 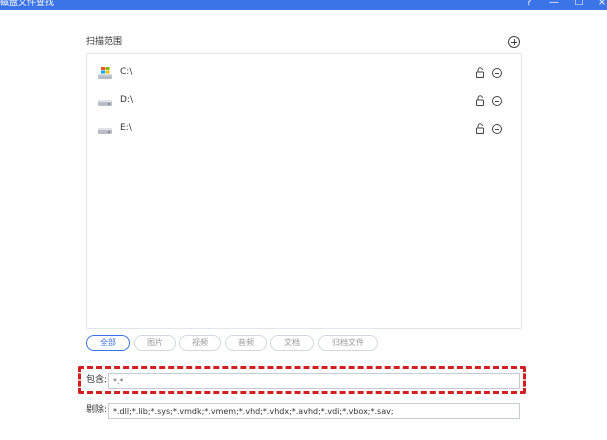 I want to click on drive-row-e: E:\, so click(x=304, y=128).